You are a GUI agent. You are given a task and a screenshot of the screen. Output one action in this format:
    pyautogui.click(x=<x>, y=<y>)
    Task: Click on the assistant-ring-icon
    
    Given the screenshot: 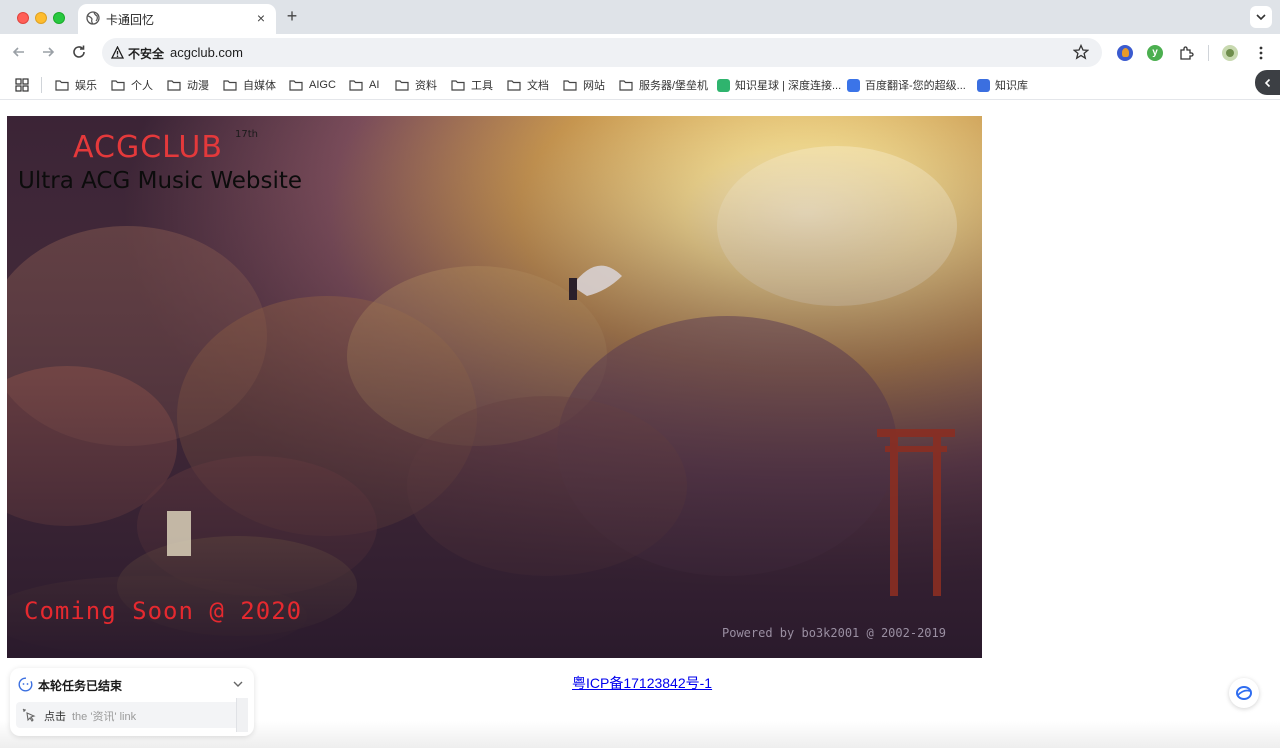 What is the action you would take?
    pyautogui.click(x=1244, y=693)
    